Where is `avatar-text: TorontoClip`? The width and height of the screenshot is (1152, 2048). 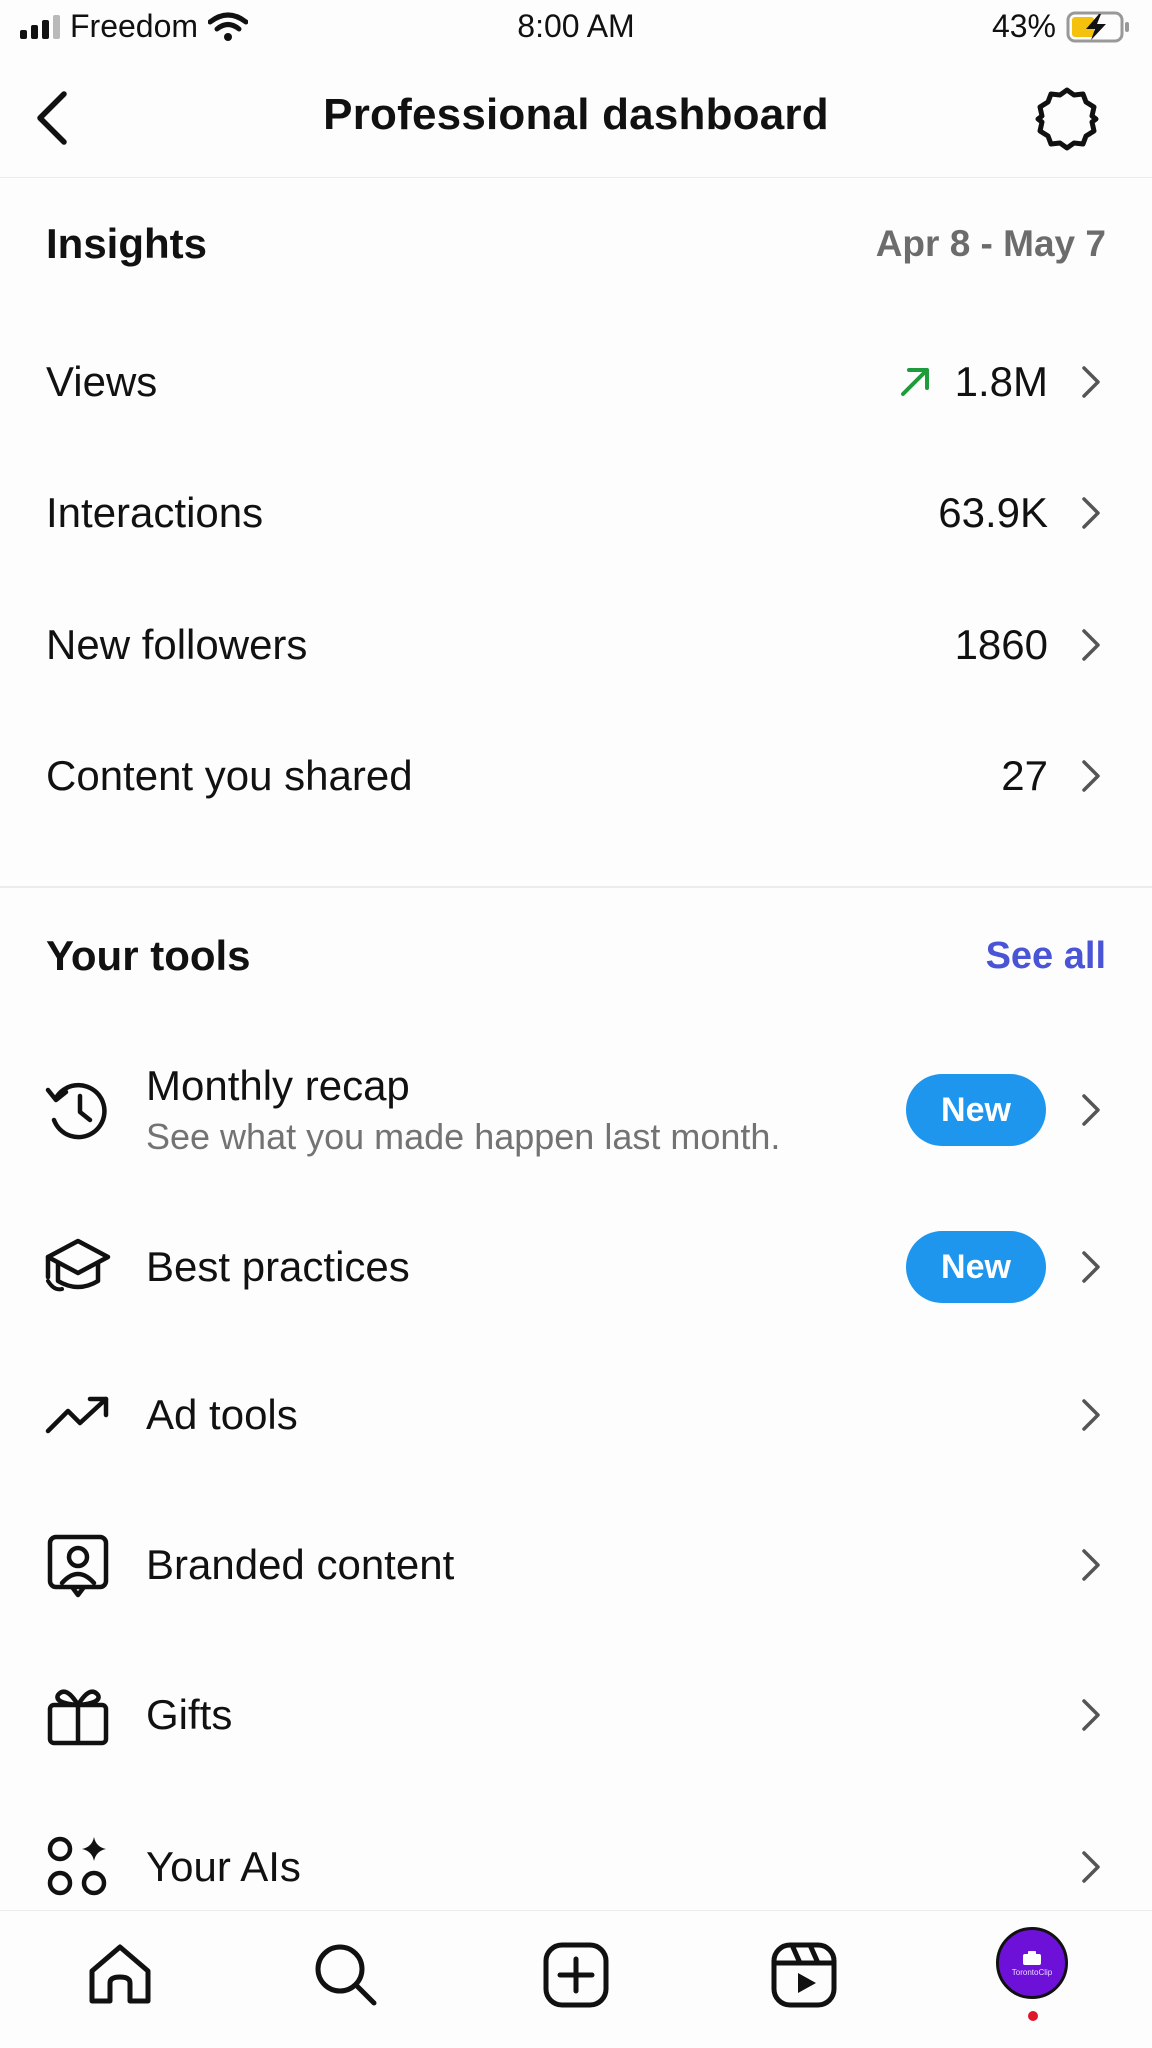
avatar-text: TorontoClip is located at coordinates (1032, 1972).